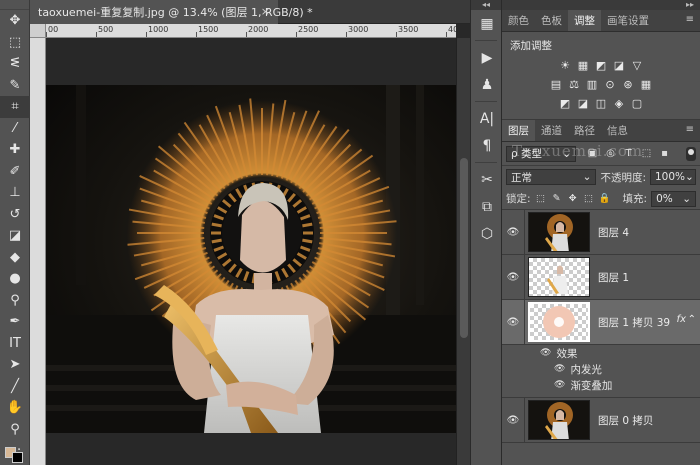 The image size is (700, 465). Describe the element at coordinates (487, 23) in the screenshot. I see `color-panel-icon: ▦` at that location.